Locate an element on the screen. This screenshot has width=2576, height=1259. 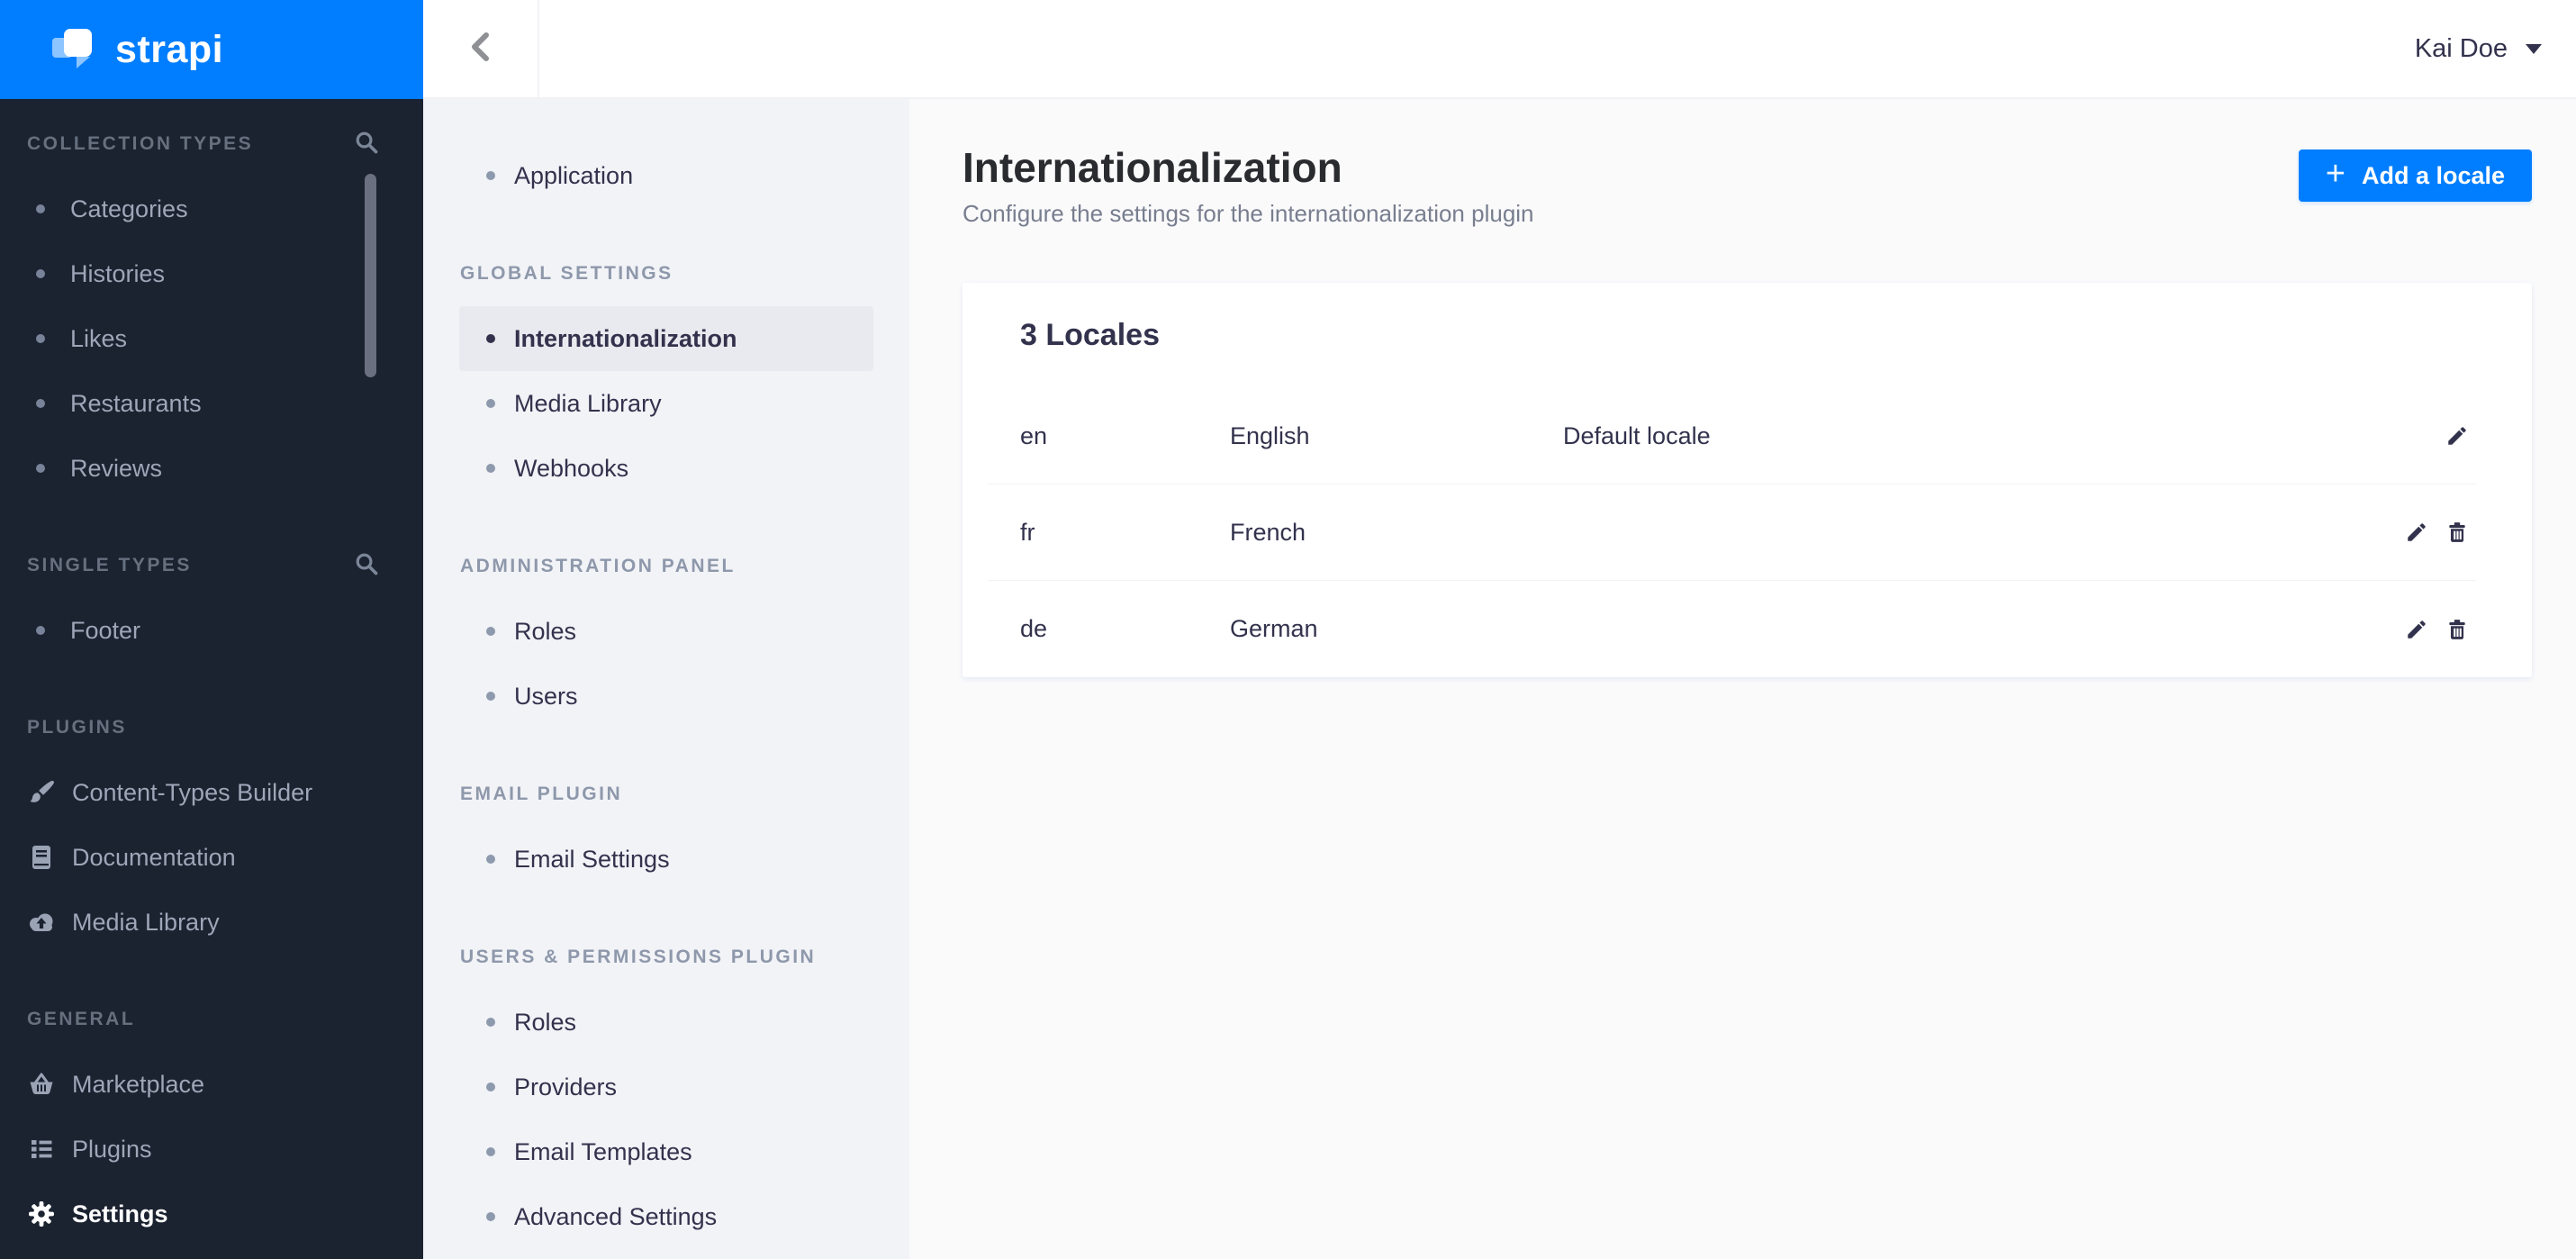
book-icon is located at coordinates (41, 857).